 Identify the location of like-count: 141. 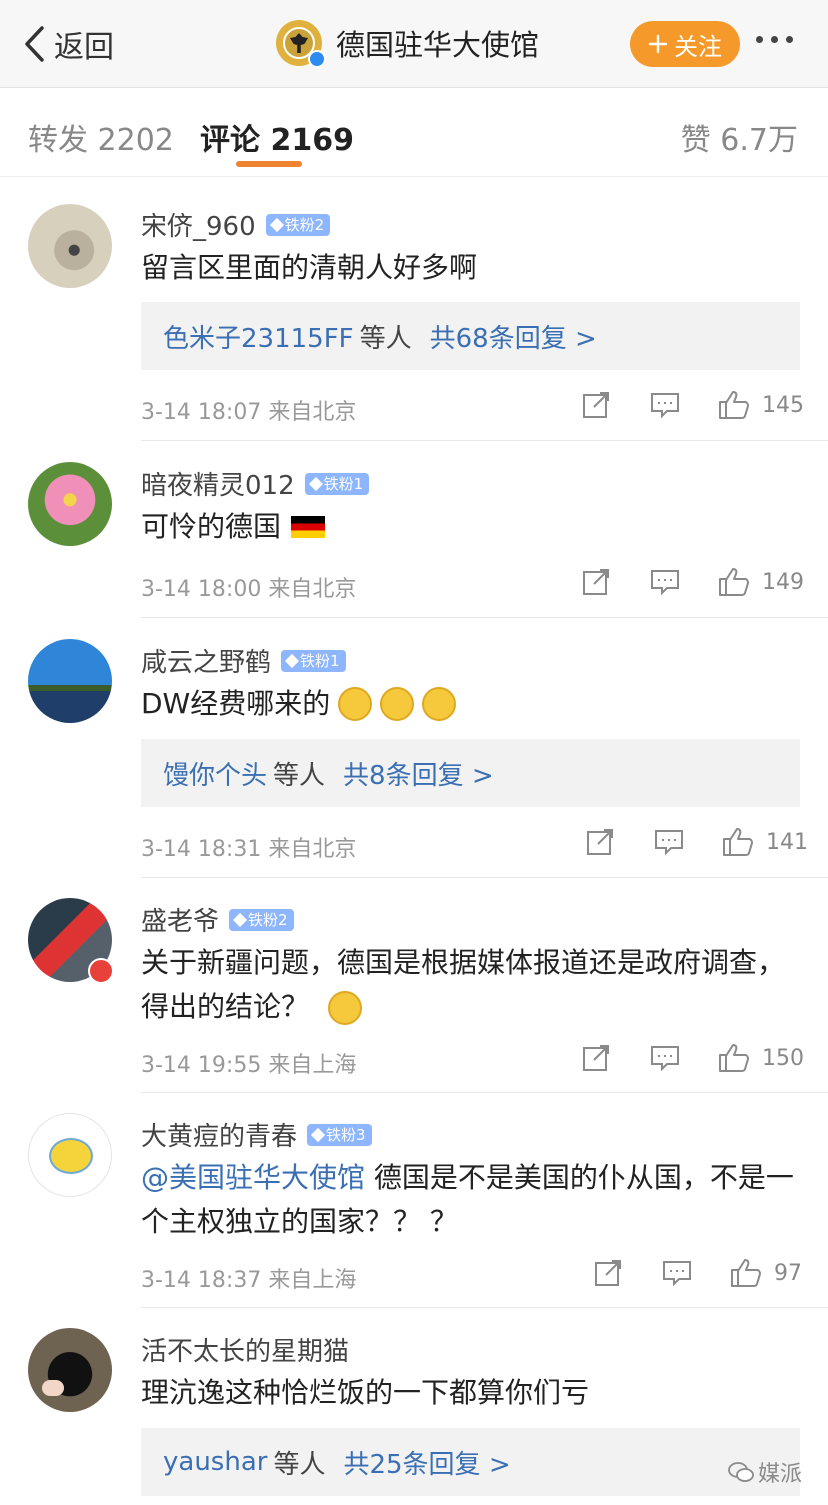
(787, 842).